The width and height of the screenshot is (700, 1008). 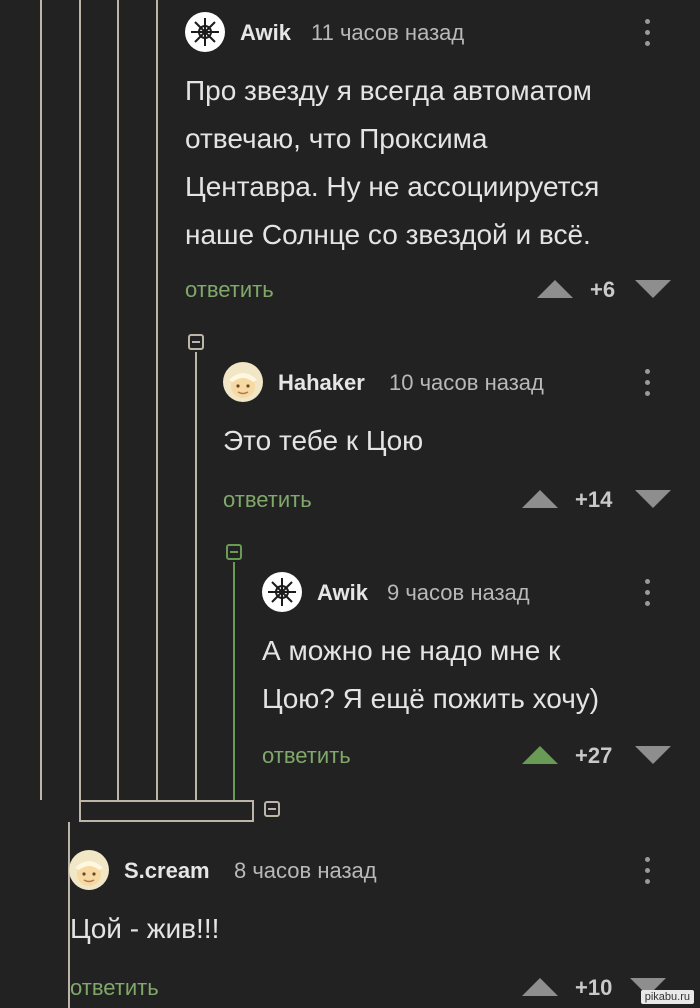 I want to click on comment-text-line: А можно не надо мне к, so click(x=411, y=650).